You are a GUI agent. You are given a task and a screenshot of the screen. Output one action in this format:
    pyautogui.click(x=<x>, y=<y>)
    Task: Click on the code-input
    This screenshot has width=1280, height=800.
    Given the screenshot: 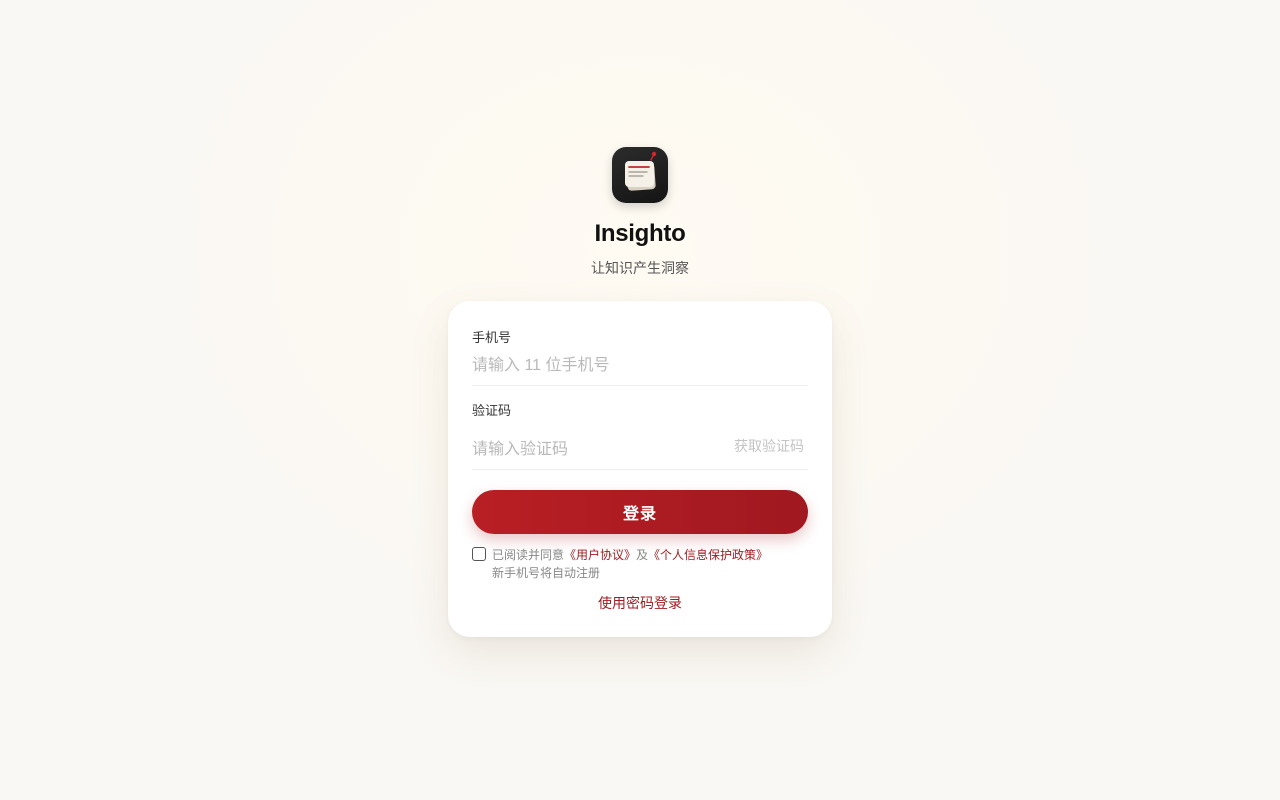 What is the action you would take?
    pyautogui.click(x=592, y=450)
    